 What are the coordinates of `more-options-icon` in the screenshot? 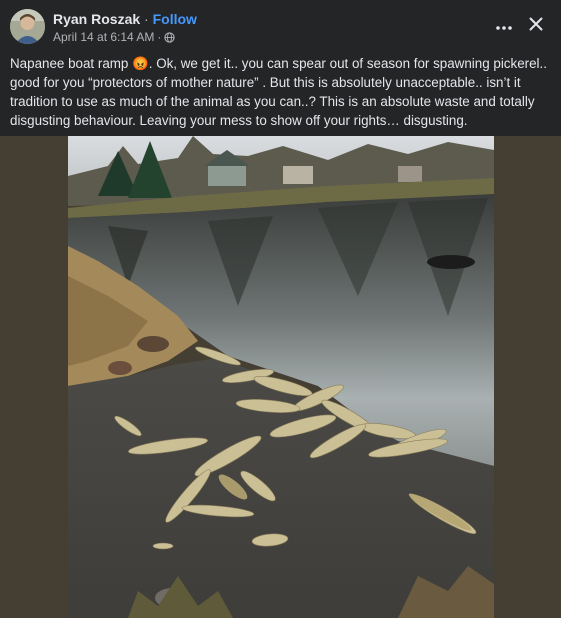 It's located at (504, 26).